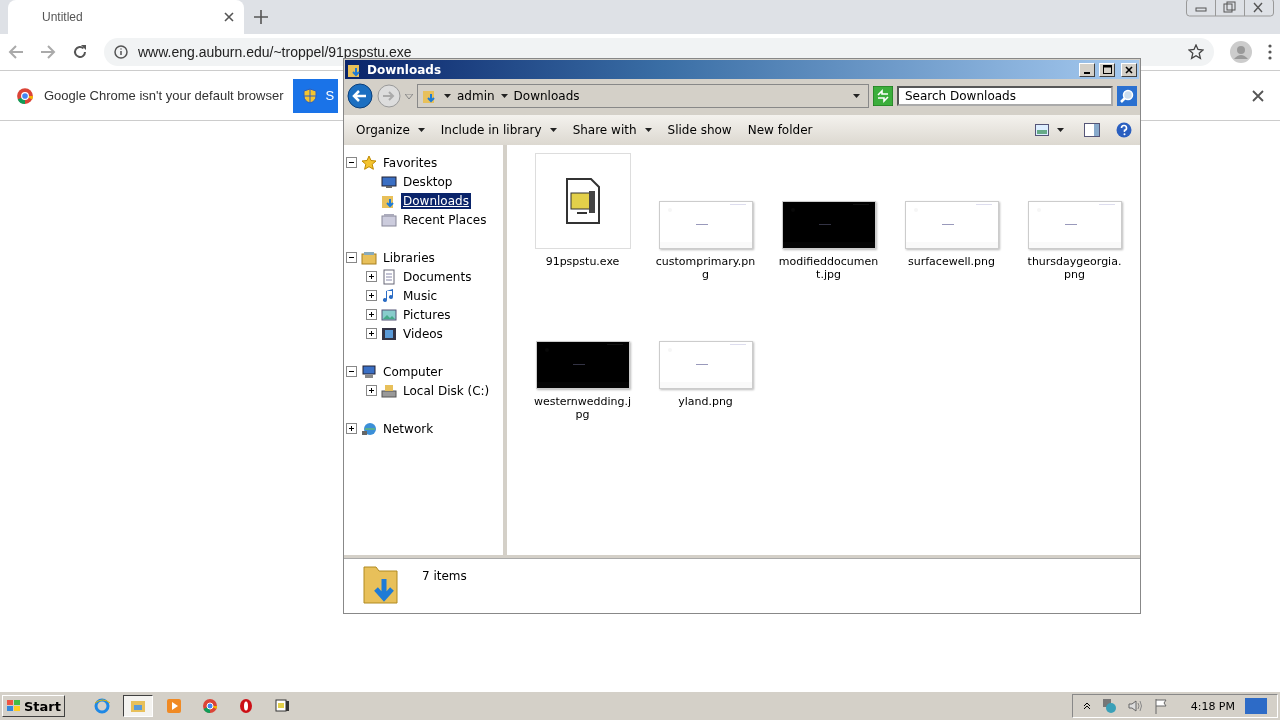 Image resolution: width=1280 pixels, height=720 pixels. Describe the element at coordinates (360, 96) in the screenshot. I see `back-icon` at that location.